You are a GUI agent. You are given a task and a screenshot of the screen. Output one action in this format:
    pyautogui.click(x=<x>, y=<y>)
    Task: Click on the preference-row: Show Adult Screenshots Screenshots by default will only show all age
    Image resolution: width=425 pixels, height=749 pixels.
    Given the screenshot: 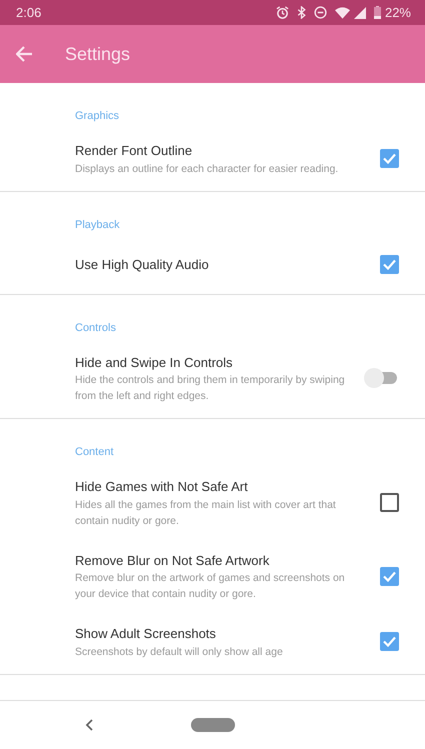 What is the action you would take?
    pyautogui.click(x=212, y=645)
    